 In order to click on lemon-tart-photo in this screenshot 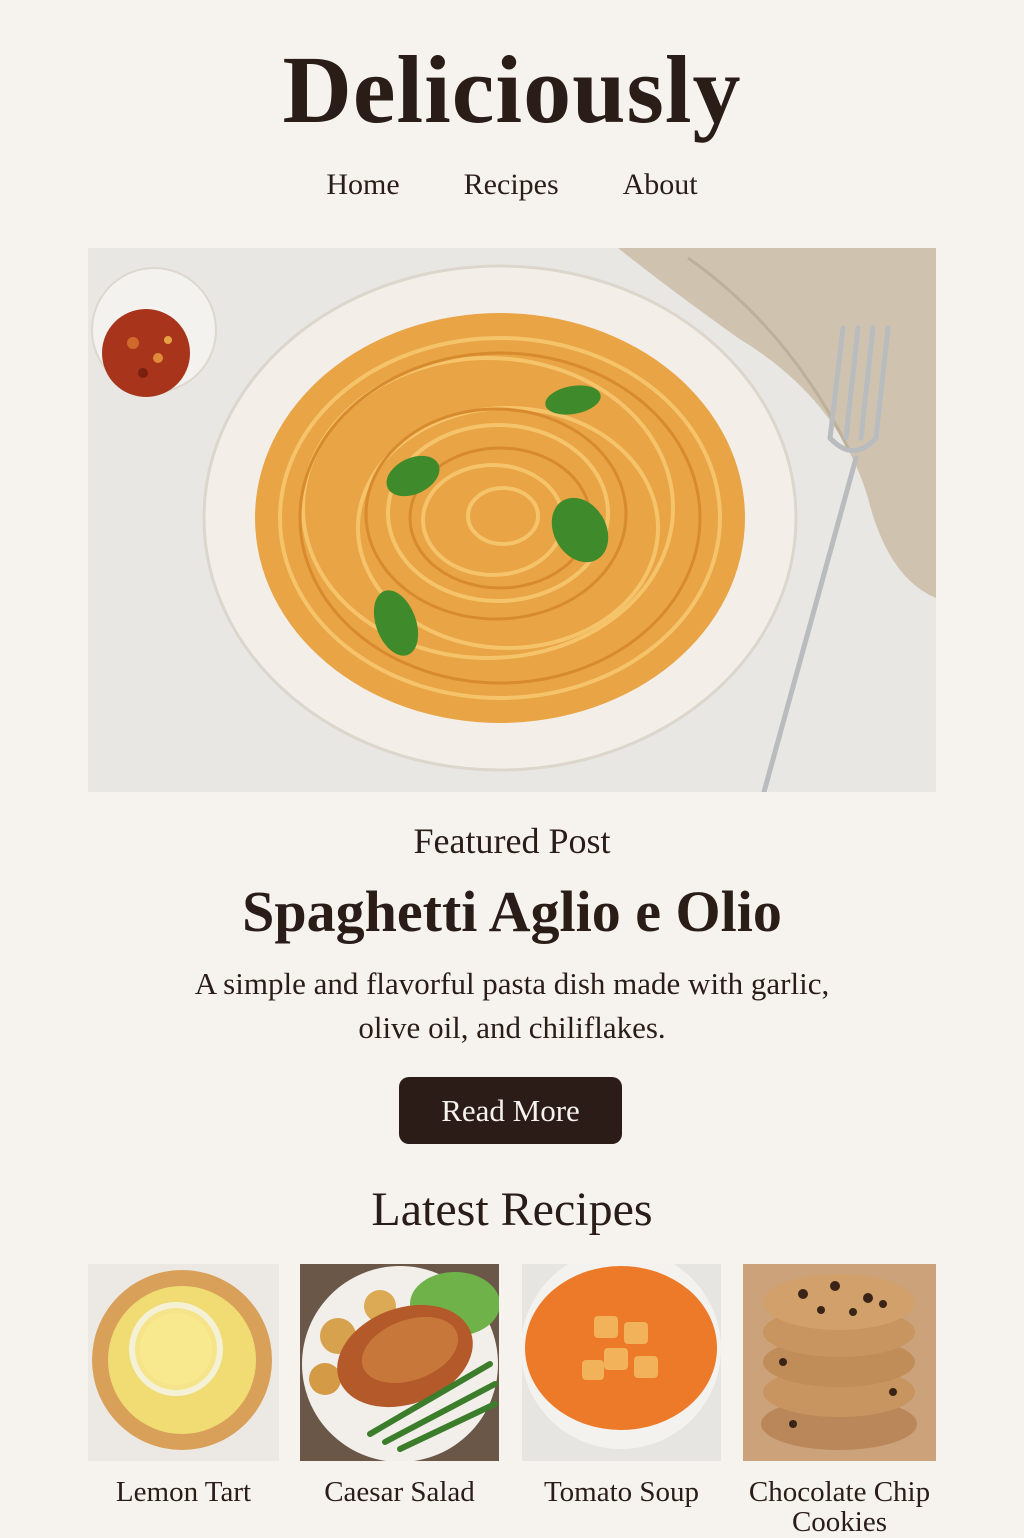, I will do `click(183, 1362)`.